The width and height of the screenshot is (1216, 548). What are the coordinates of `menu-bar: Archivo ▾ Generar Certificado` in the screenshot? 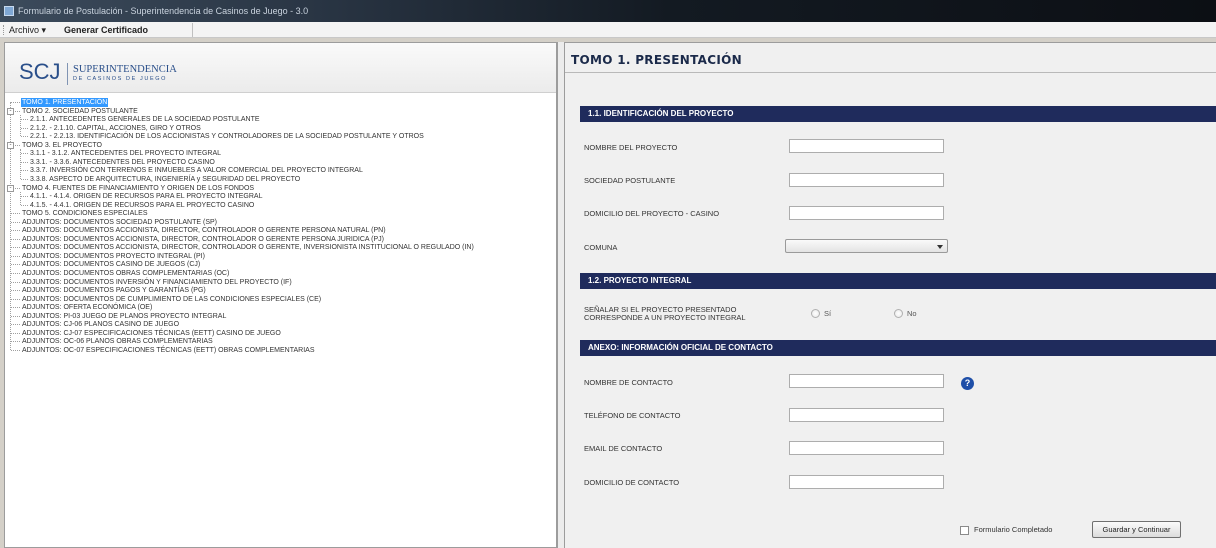 It's located at (608, 30).